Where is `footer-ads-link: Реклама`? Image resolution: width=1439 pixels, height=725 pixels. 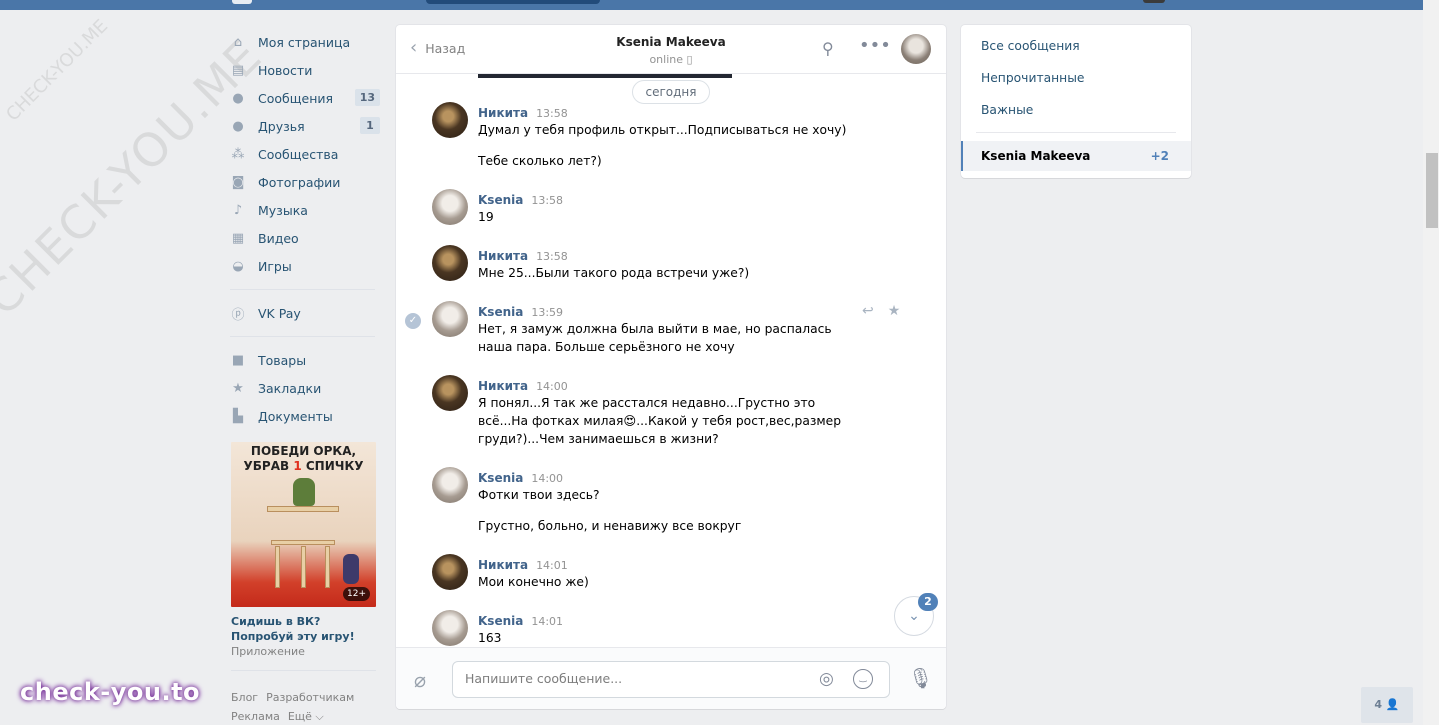
footer-ads-link: Реклама is located at coordinates (255, 716).